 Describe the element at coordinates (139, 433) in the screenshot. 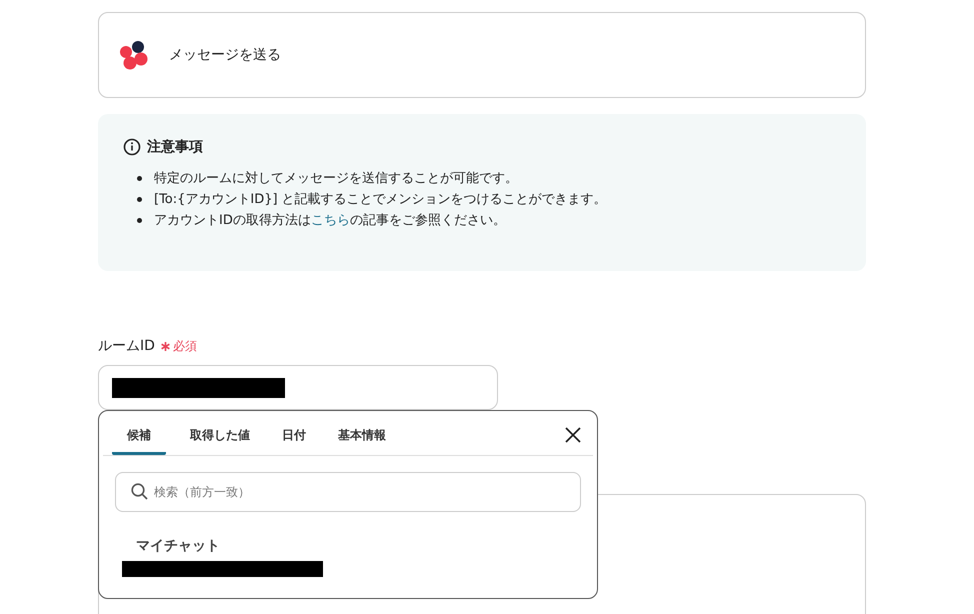

I see `tab: 候補` at that location.